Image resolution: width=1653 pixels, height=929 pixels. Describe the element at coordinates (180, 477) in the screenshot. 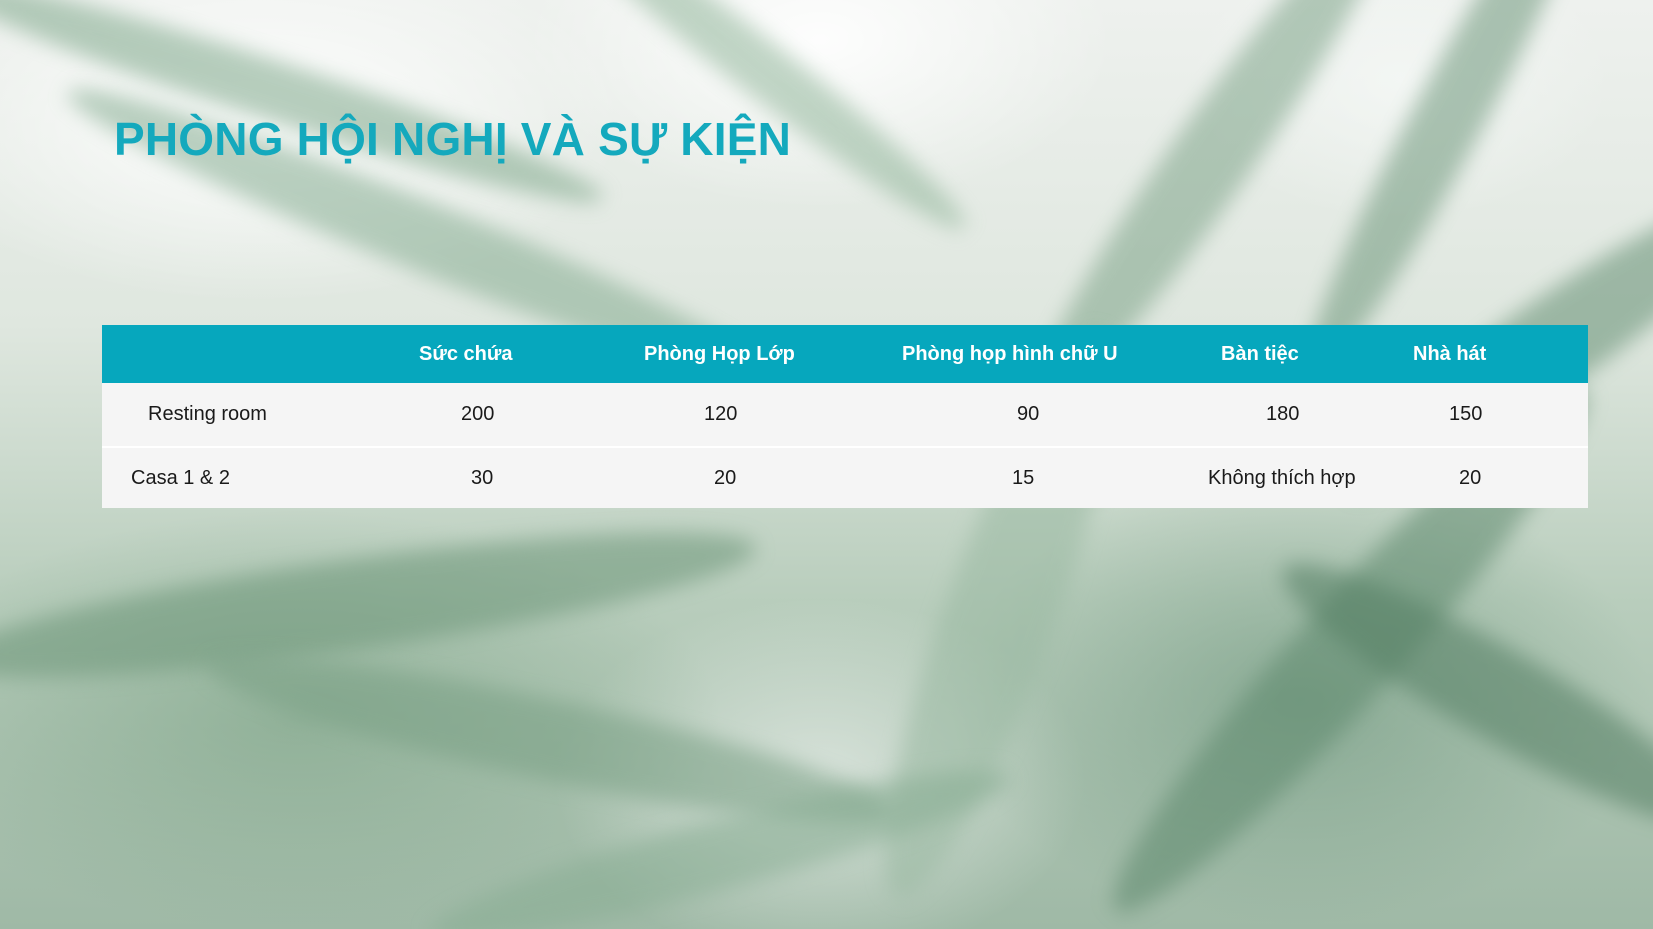

I see `room-name-cell: Casa 1 & 2` at that location.